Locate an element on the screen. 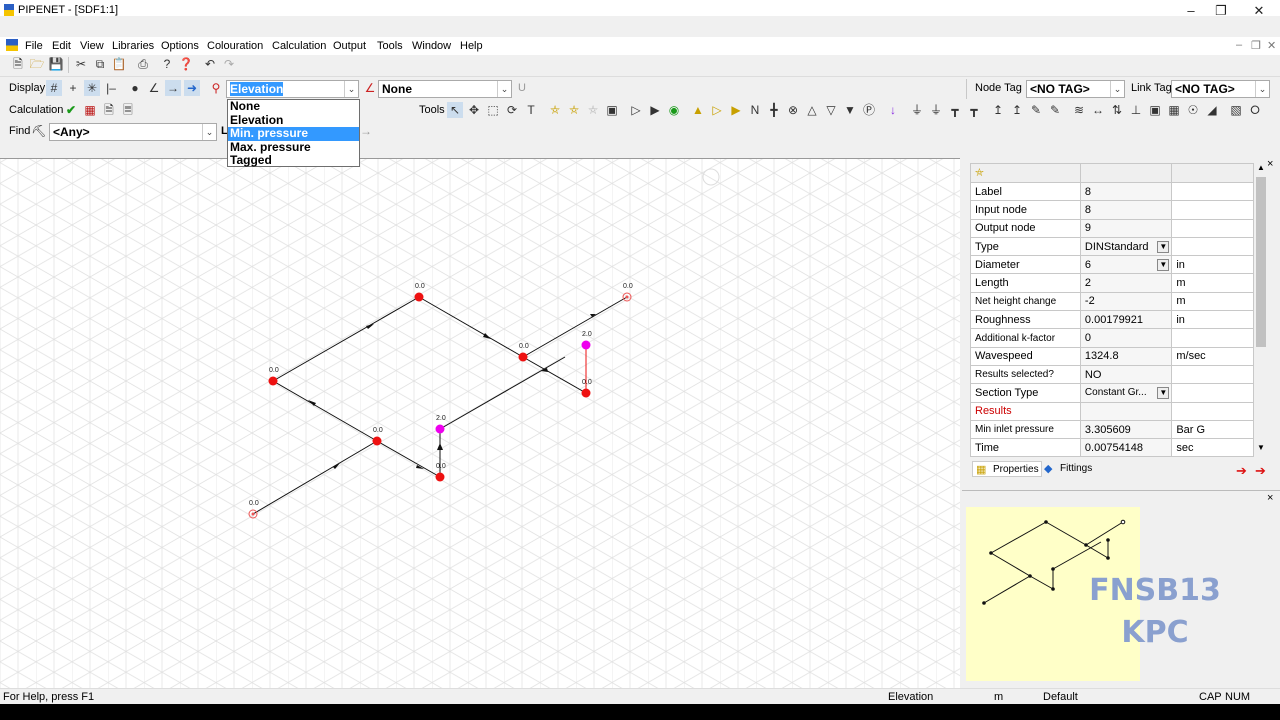  copy-icon: ⧉ is located at coordinates (100, 64).